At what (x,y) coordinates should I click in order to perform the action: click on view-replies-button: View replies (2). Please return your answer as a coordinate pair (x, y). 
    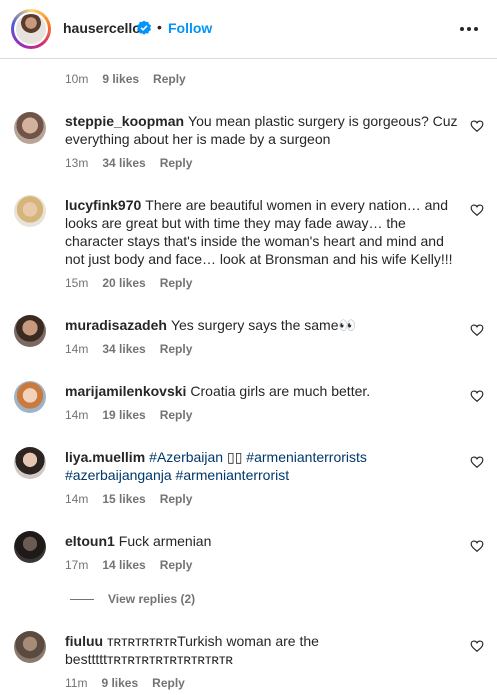
    Looking at the image, I should click on (132, 600).